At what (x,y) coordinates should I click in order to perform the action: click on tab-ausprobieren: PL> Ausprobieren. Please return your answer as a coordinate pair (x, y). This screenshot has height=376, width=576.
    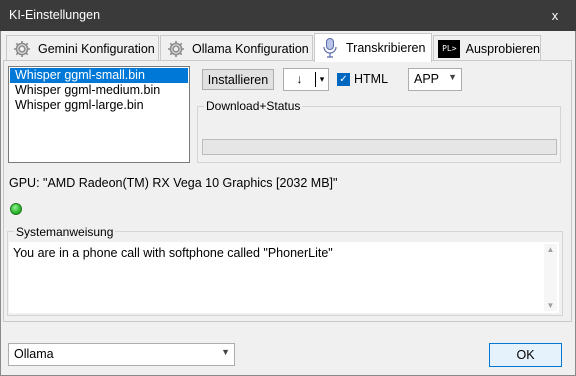
    Looking at the image, I should click on (487, 48).